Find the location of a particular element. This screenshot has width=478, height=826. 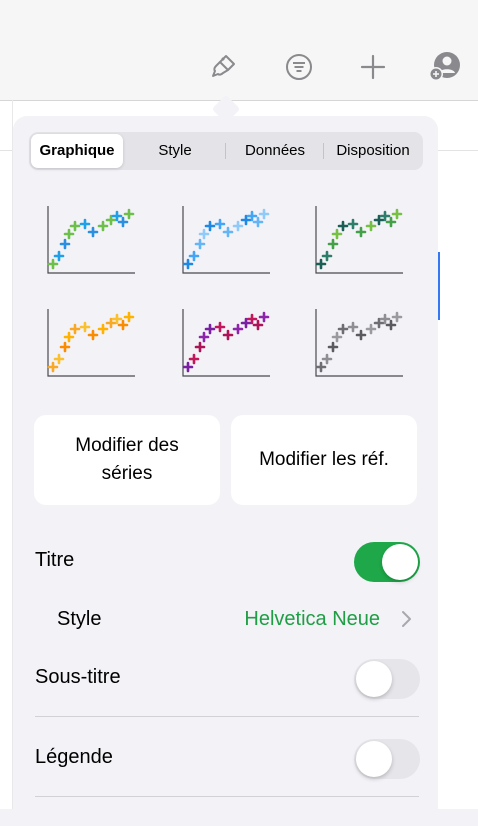

edit-references-button: Modifier les réf. is located at coordinates (324, 460).